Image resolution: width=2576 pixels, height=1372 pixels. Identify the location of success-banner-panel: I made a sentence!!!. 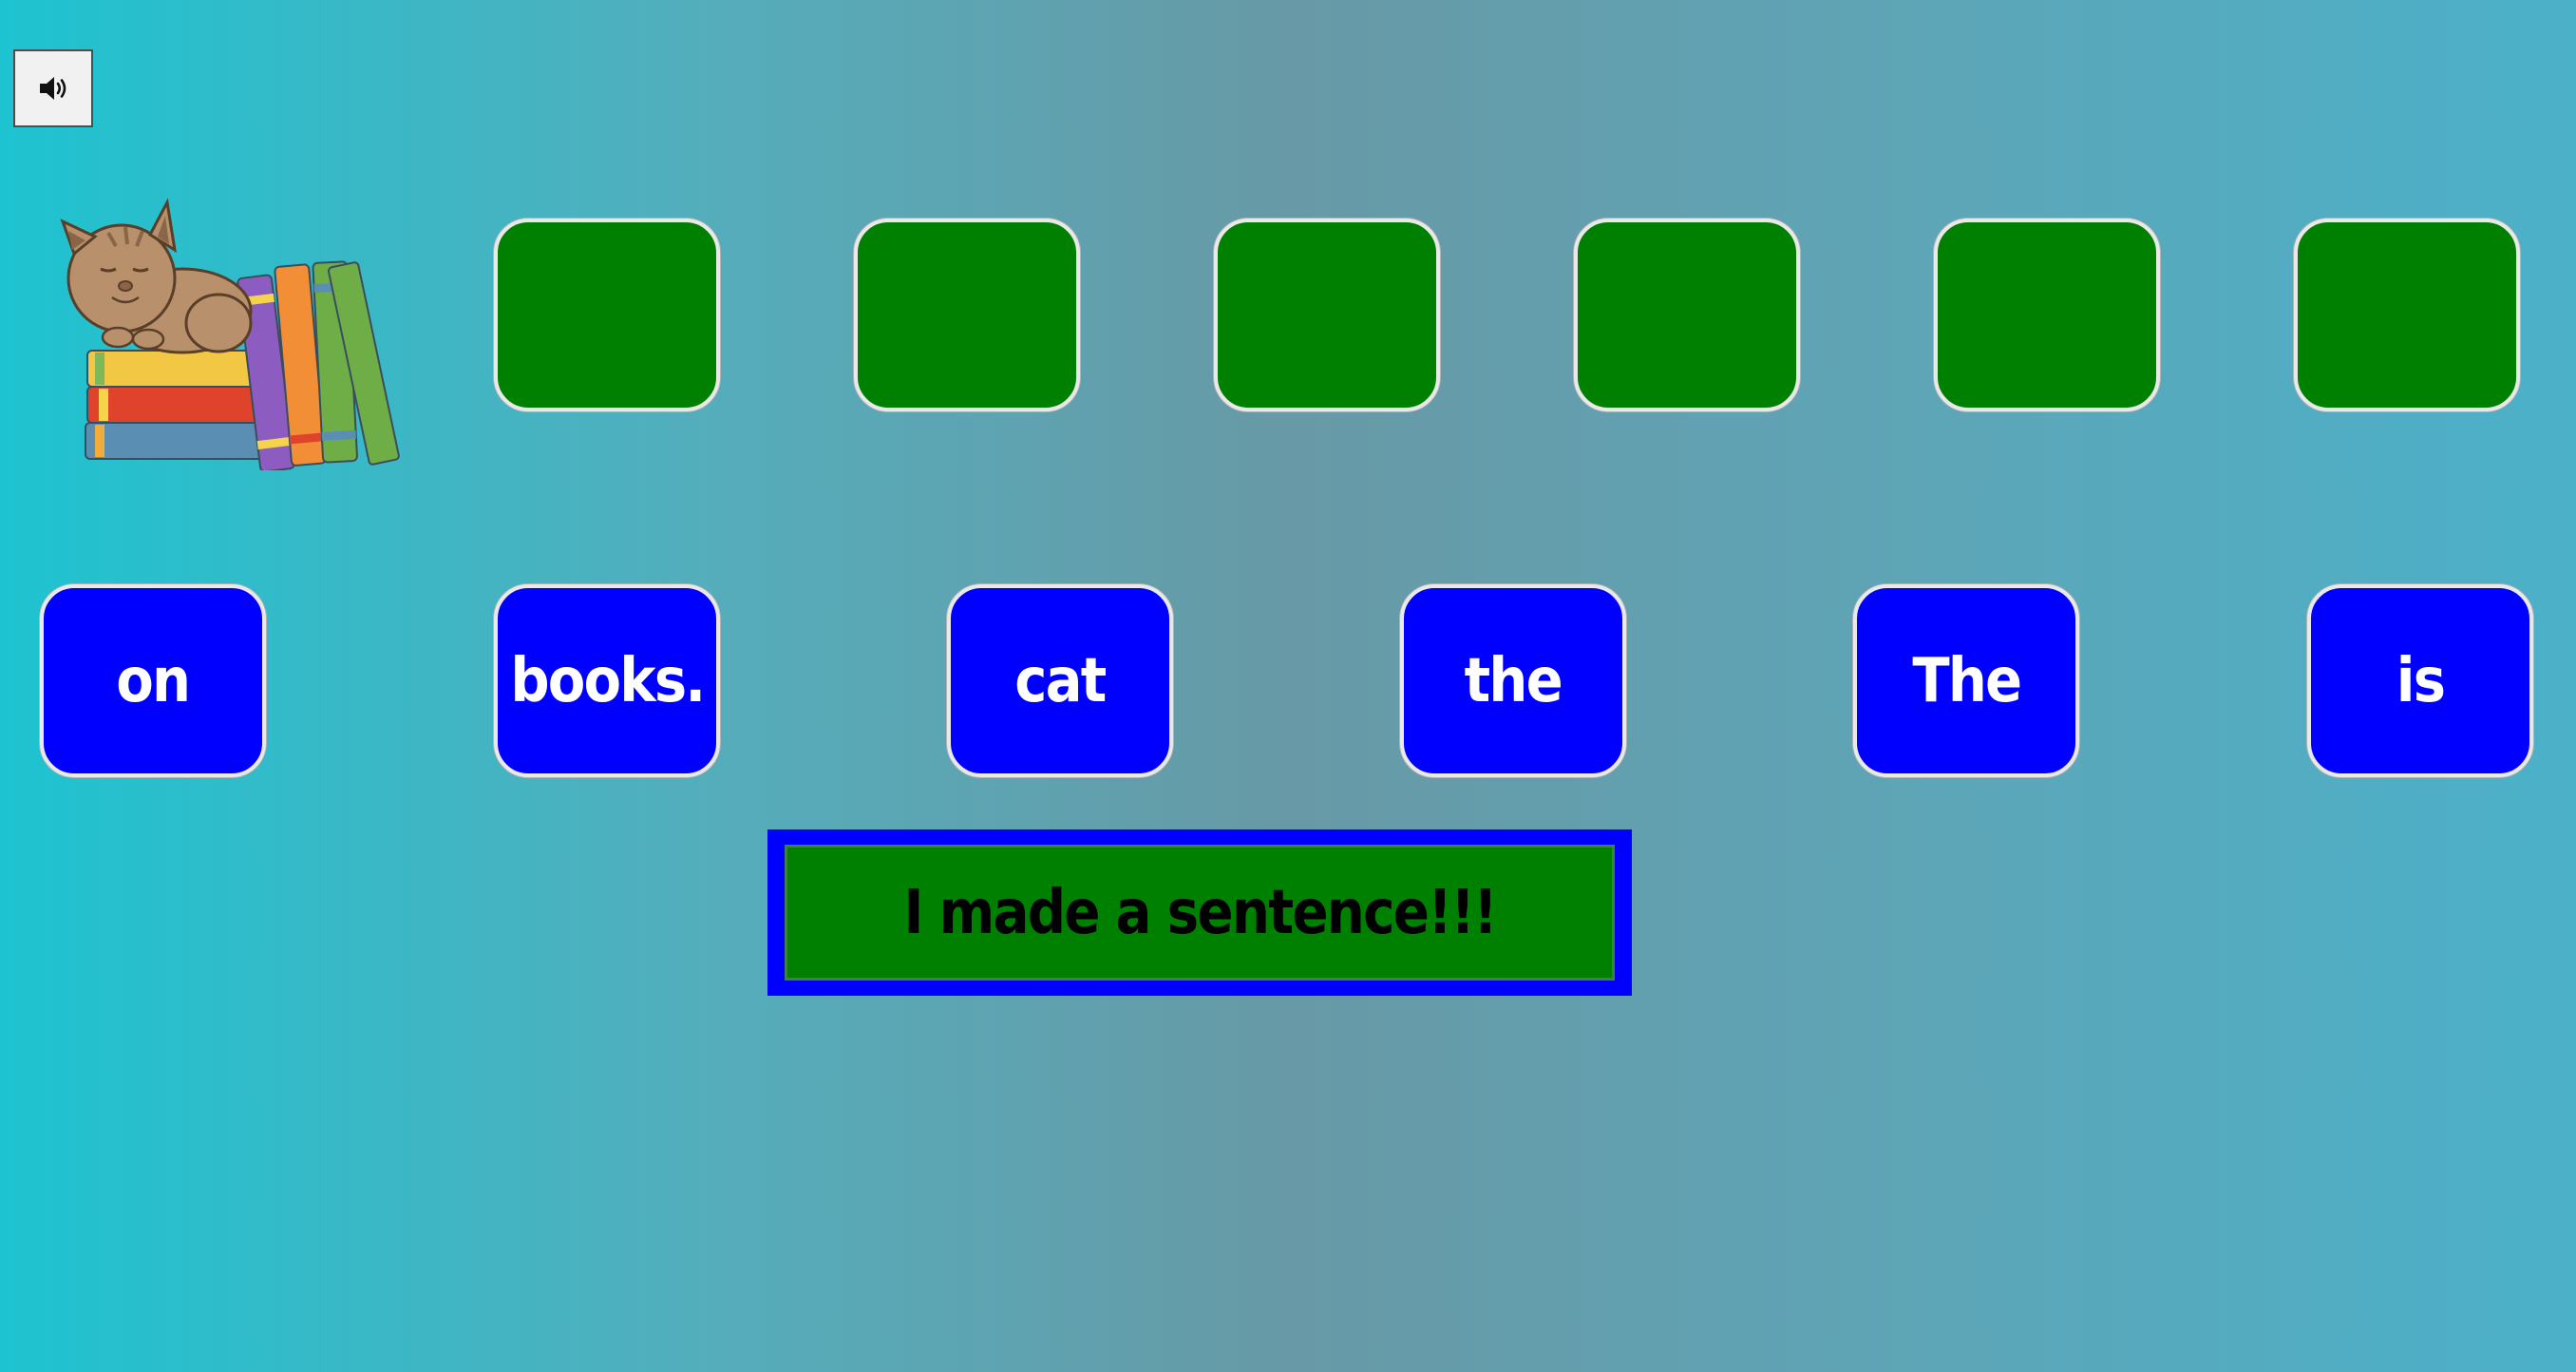
(1200, 913).